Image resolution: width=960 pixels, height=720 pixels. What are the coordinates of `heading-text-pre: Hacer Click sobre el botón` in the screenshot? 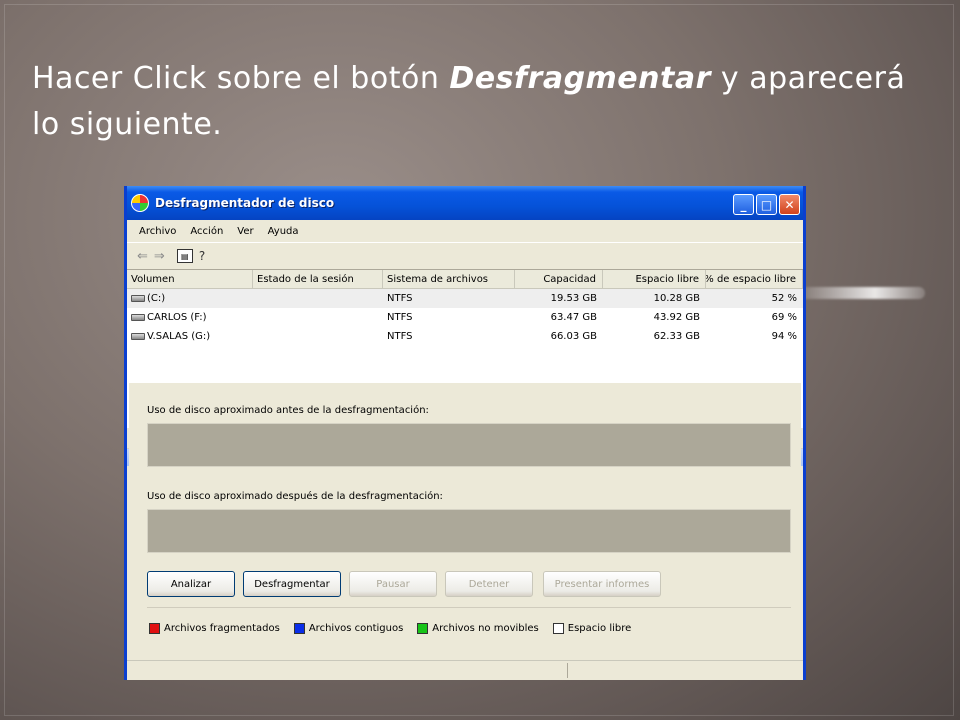 It's located at (241, 78).